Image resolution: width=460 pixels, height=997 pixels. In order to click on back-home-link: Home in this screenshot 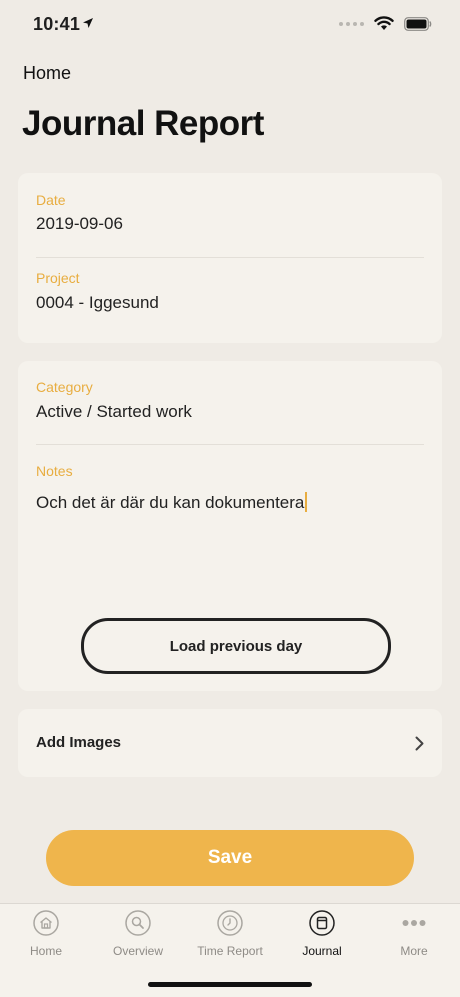, I will do `click(47, 73)`.